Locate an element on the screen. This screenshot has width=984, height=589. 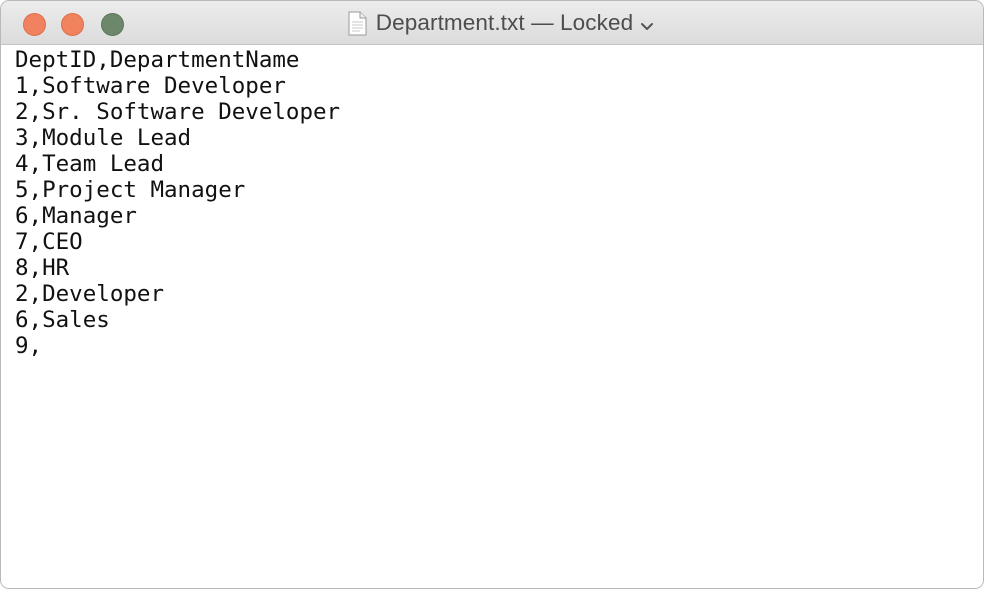
text-line: 2,Developer is located at coordinates (499, 294).